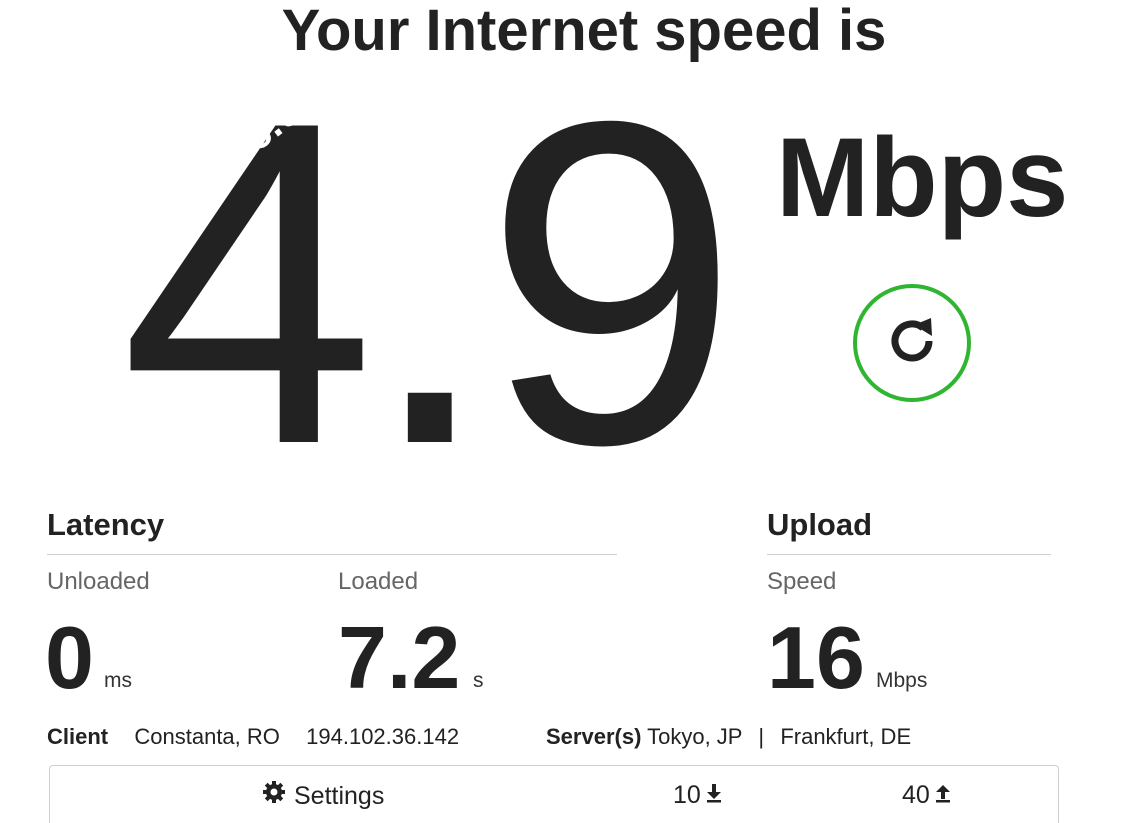  Describe the element at coordinates (916, 795) in the screenshot. I see `upload-param-value: 40` at that location.